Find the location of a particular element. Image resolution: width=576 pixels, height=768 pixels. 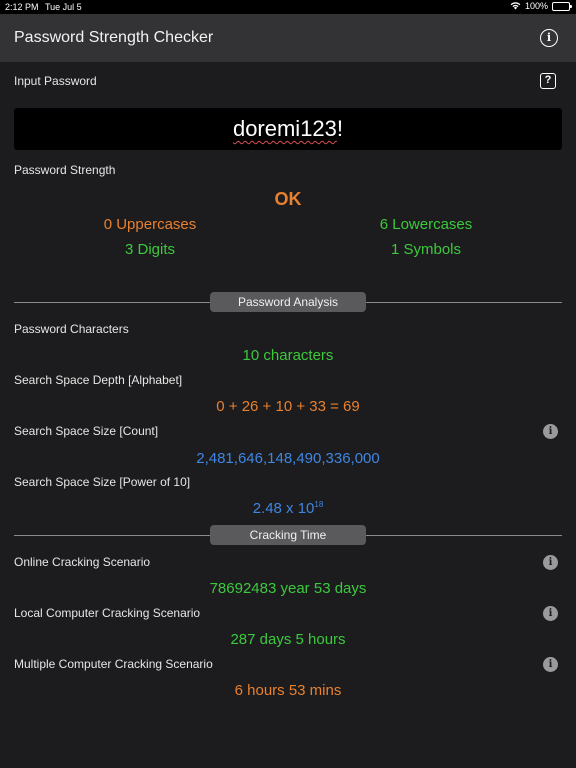

search-size-count-label: Search Space Size [Count] is located at coordinates (86, 431).